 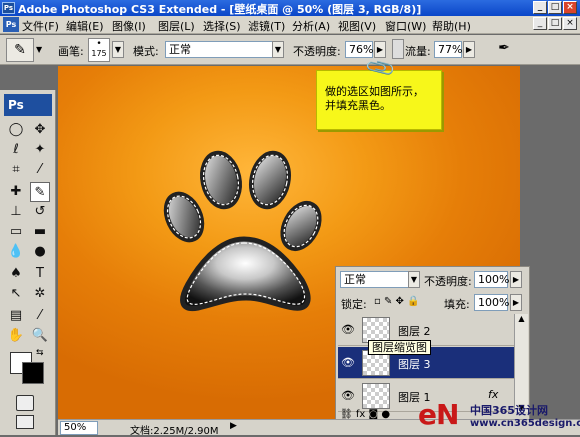 What do you see at coordinates (491, 302) in the screenshot?
I see `layer-fill-input: 100%` at bounding box center [491, 302].